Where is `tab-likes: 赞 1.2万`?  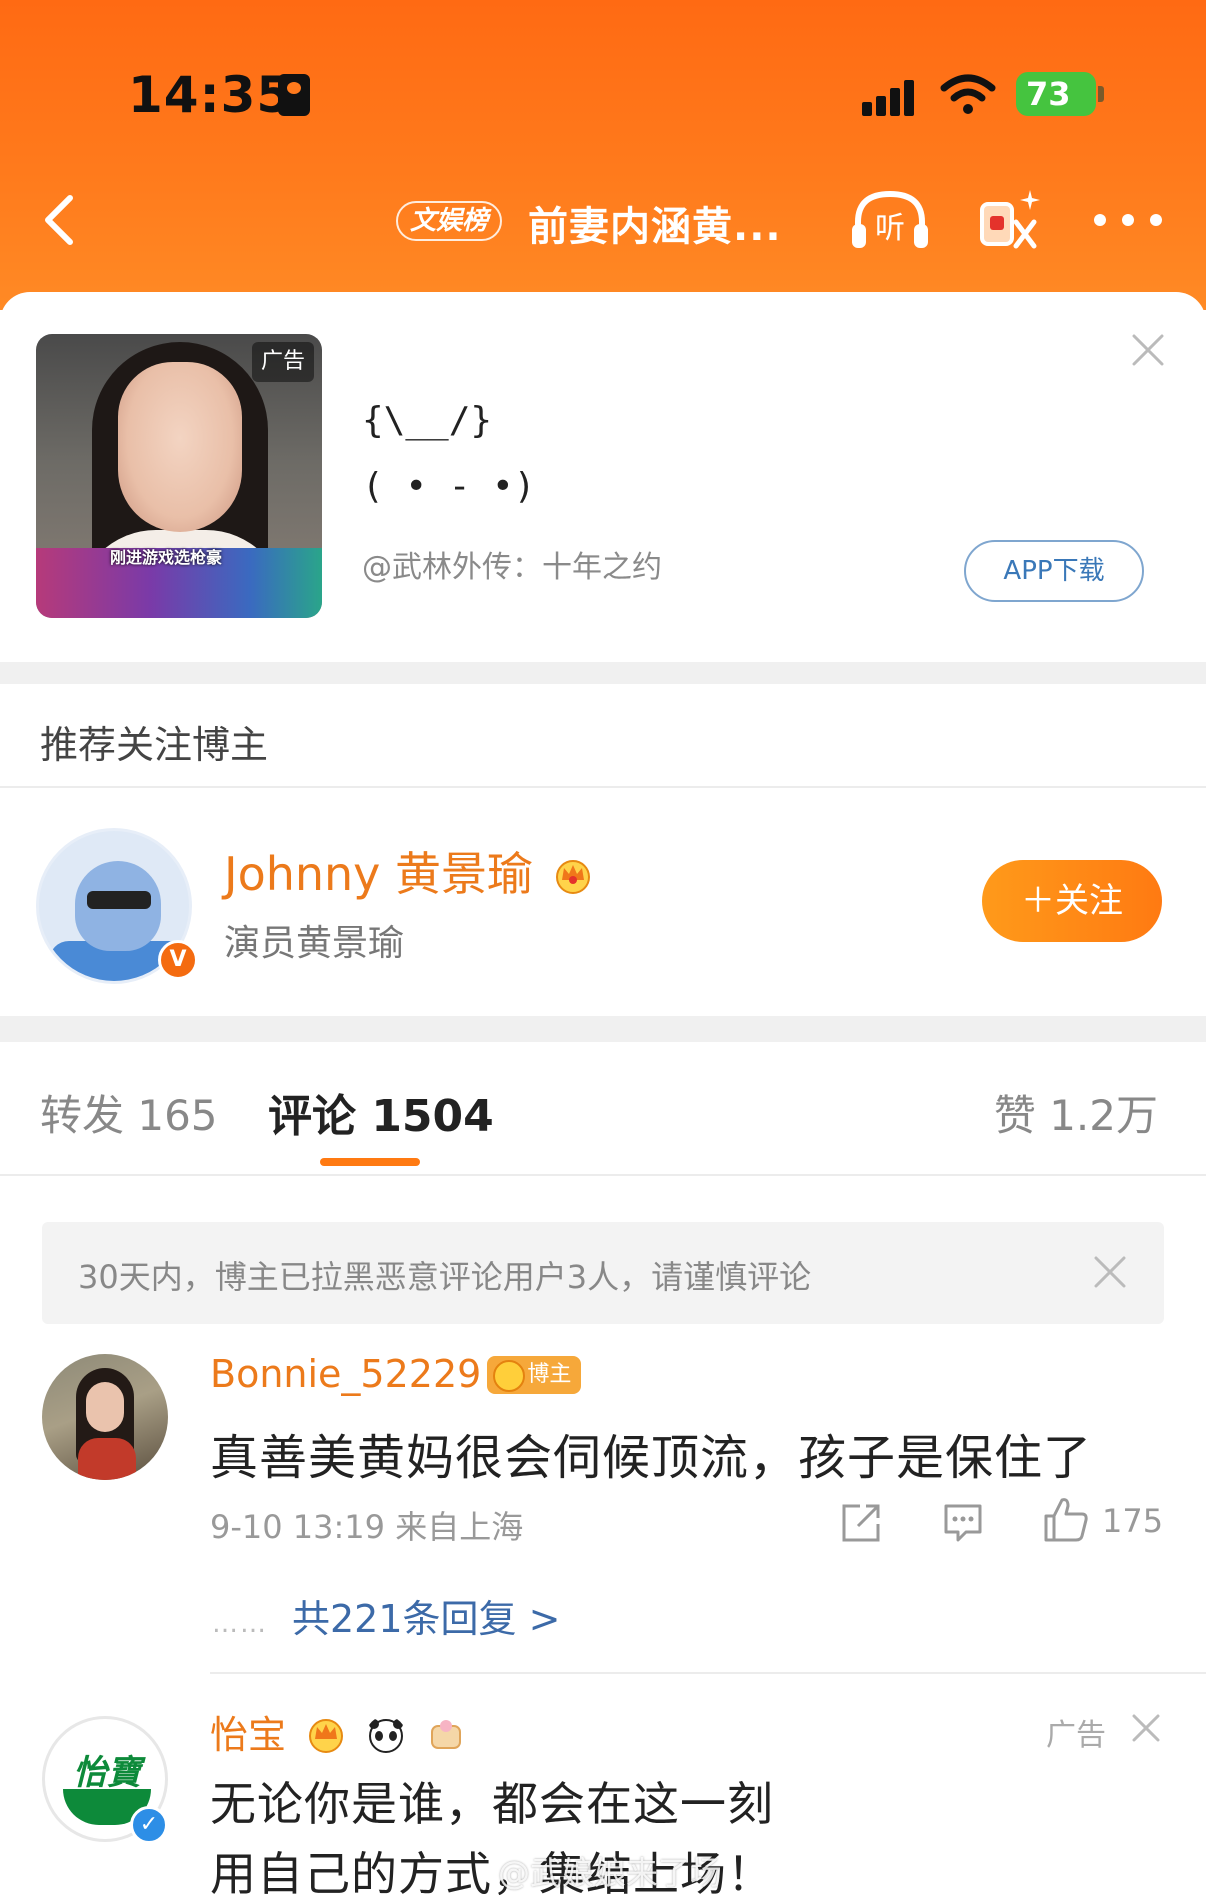
tab-likes: 赞 1.2万 is located at coordinates (1076, 1112).